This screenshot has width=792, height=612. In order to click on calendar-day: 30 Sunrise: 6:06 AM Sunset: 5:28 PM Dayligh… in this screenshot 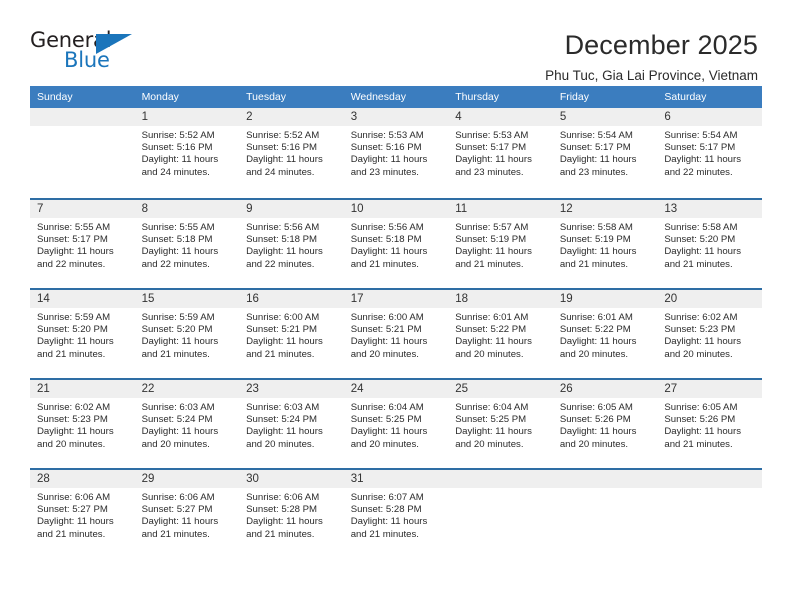, I will do `click(291, 513)`.